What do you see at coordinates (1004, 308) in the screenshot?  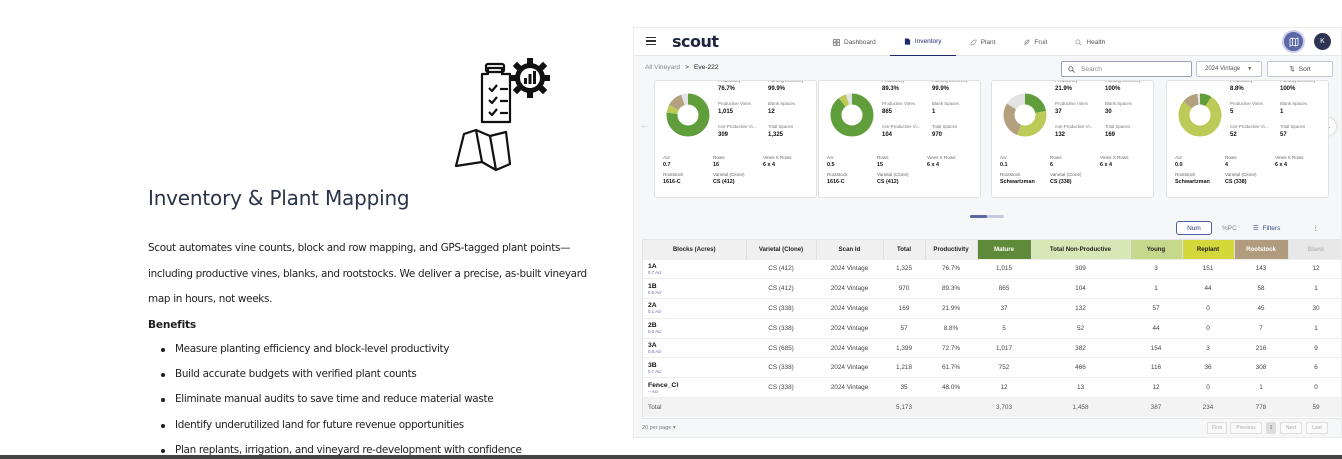 I see `table-cell: 37` at bounding box center [1004, 308].